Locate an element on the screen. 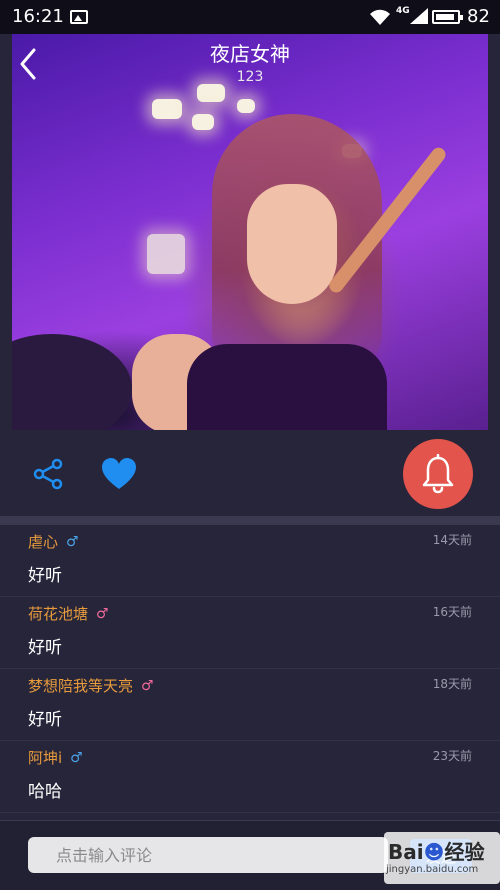 Image resolution: width=500 pixels, height=890 pixels. comment-username: 梦想陪我等天亮 ♂ is located at coordinates (91, 685).